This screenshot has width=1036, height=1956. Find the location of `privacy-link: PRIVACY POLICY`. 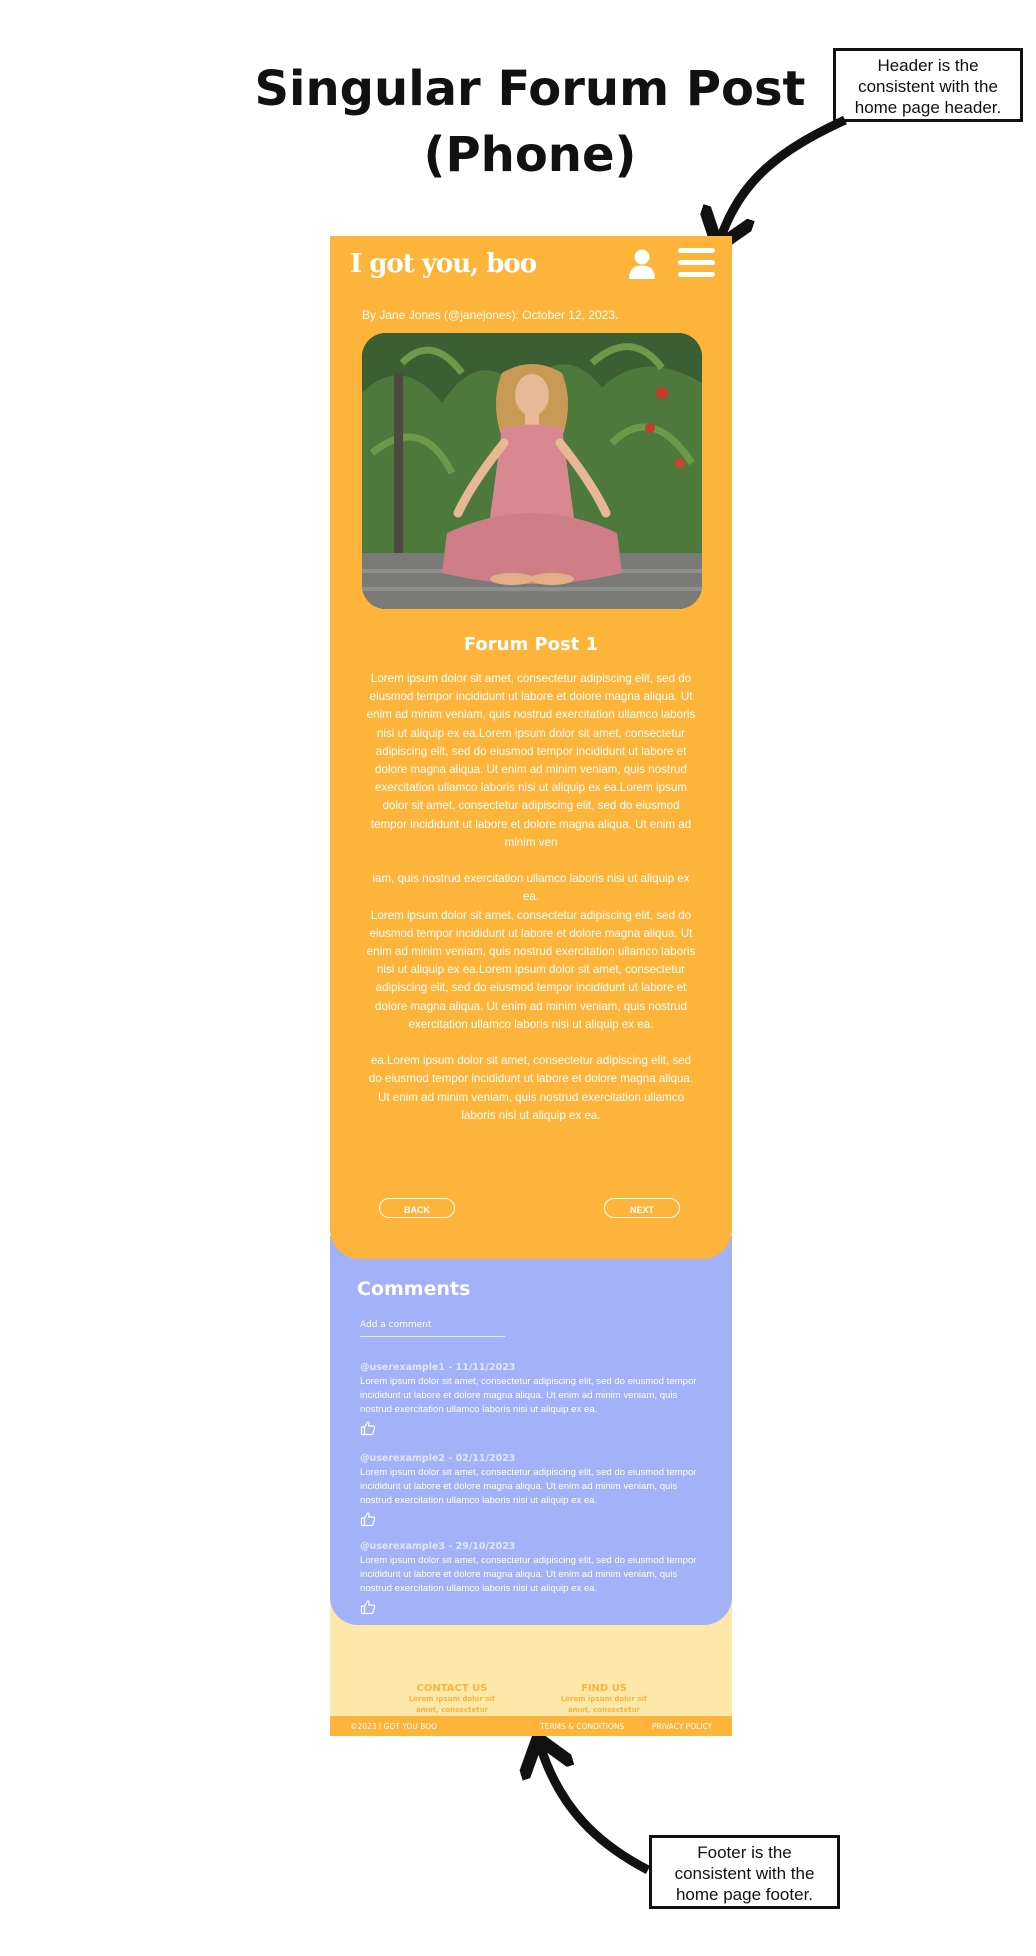

privacy-link: PRIVACY POLICY is located at coordinates (682, 1726).